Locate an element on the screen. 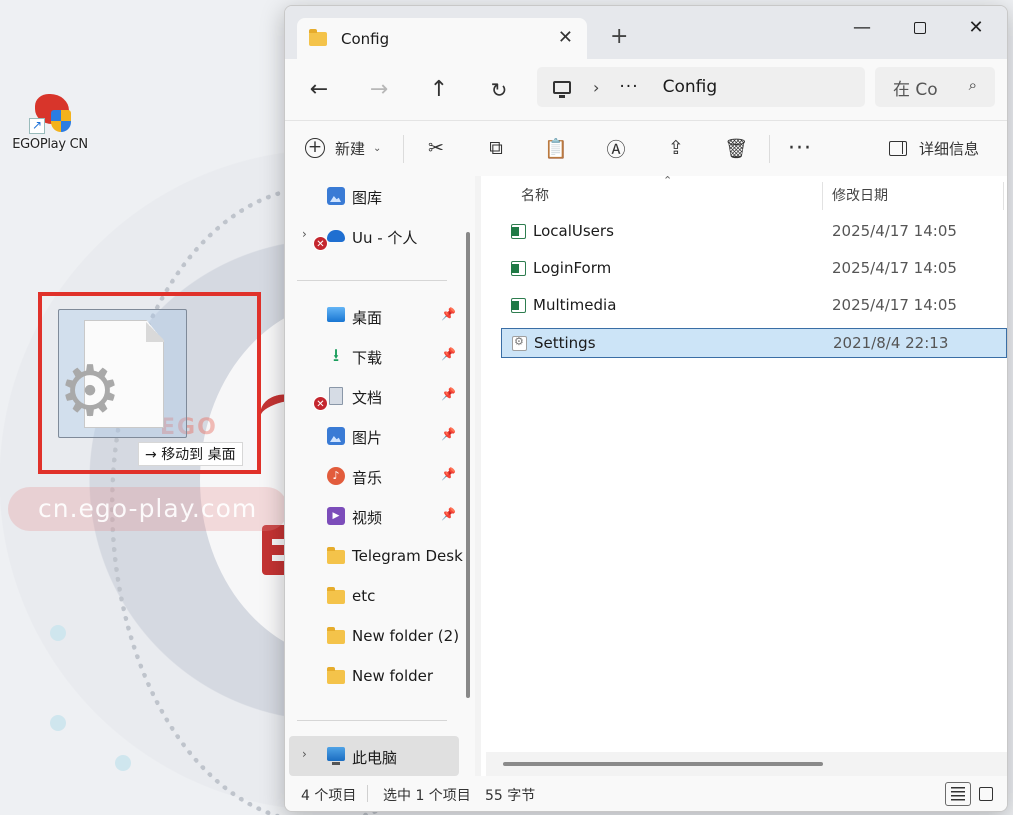 Image resolution: width=1013 pixels, height=815 pixels. toolbar-divider is located at coordinates (769, 149).